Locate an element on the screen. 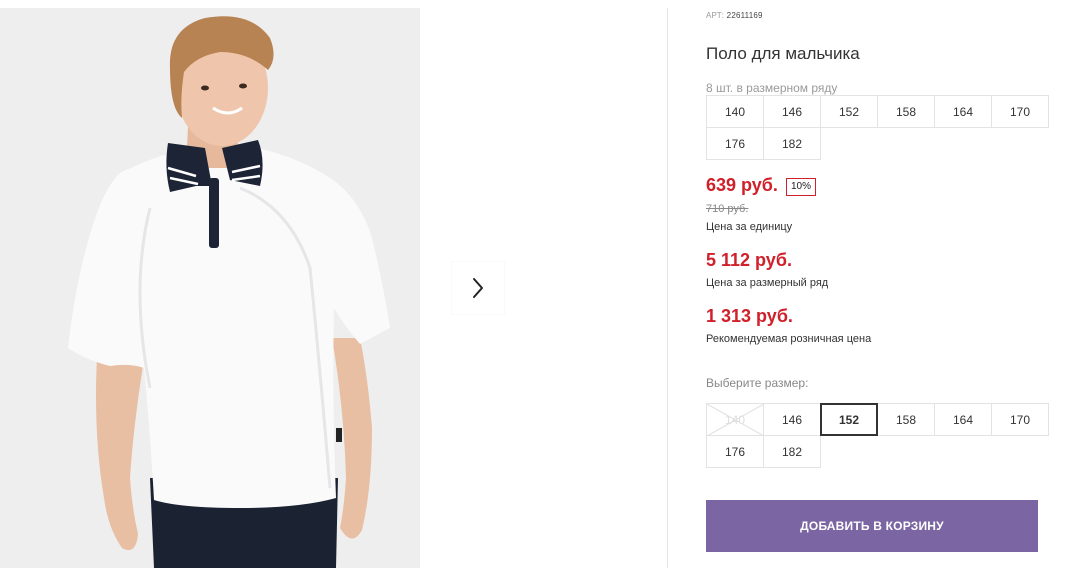 The image size is (1083, 568). gallery-next-button is located at coordinates (478, 288).